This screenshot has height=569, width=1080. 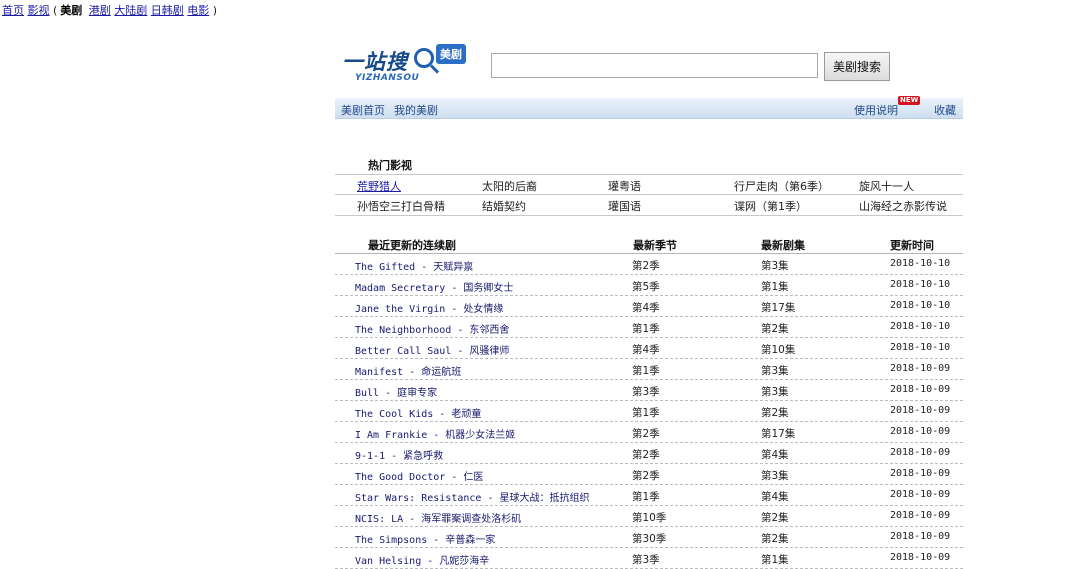 What do you see at coordinates (509, 186) in the screenshot?
I see `hot-item: 太阳的后裔` at bounding box center [509, 186].